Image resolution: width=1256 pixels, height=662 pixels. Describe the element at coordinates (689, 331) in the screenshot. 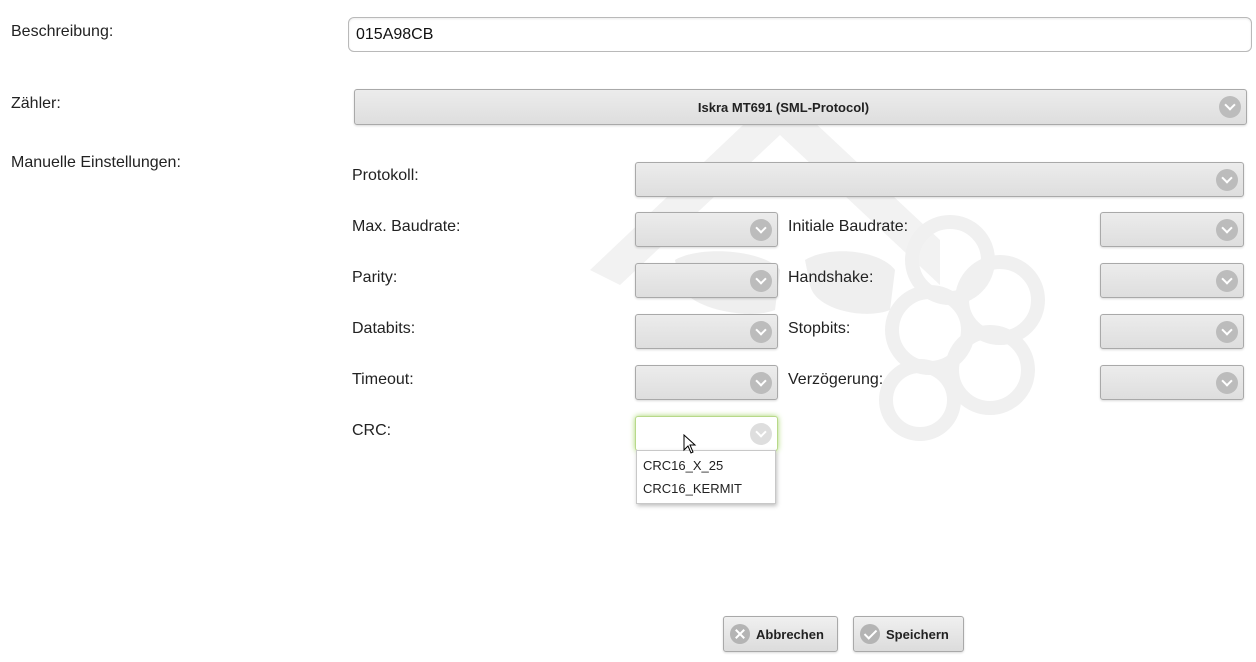

I see `databits-select-value` at that location.